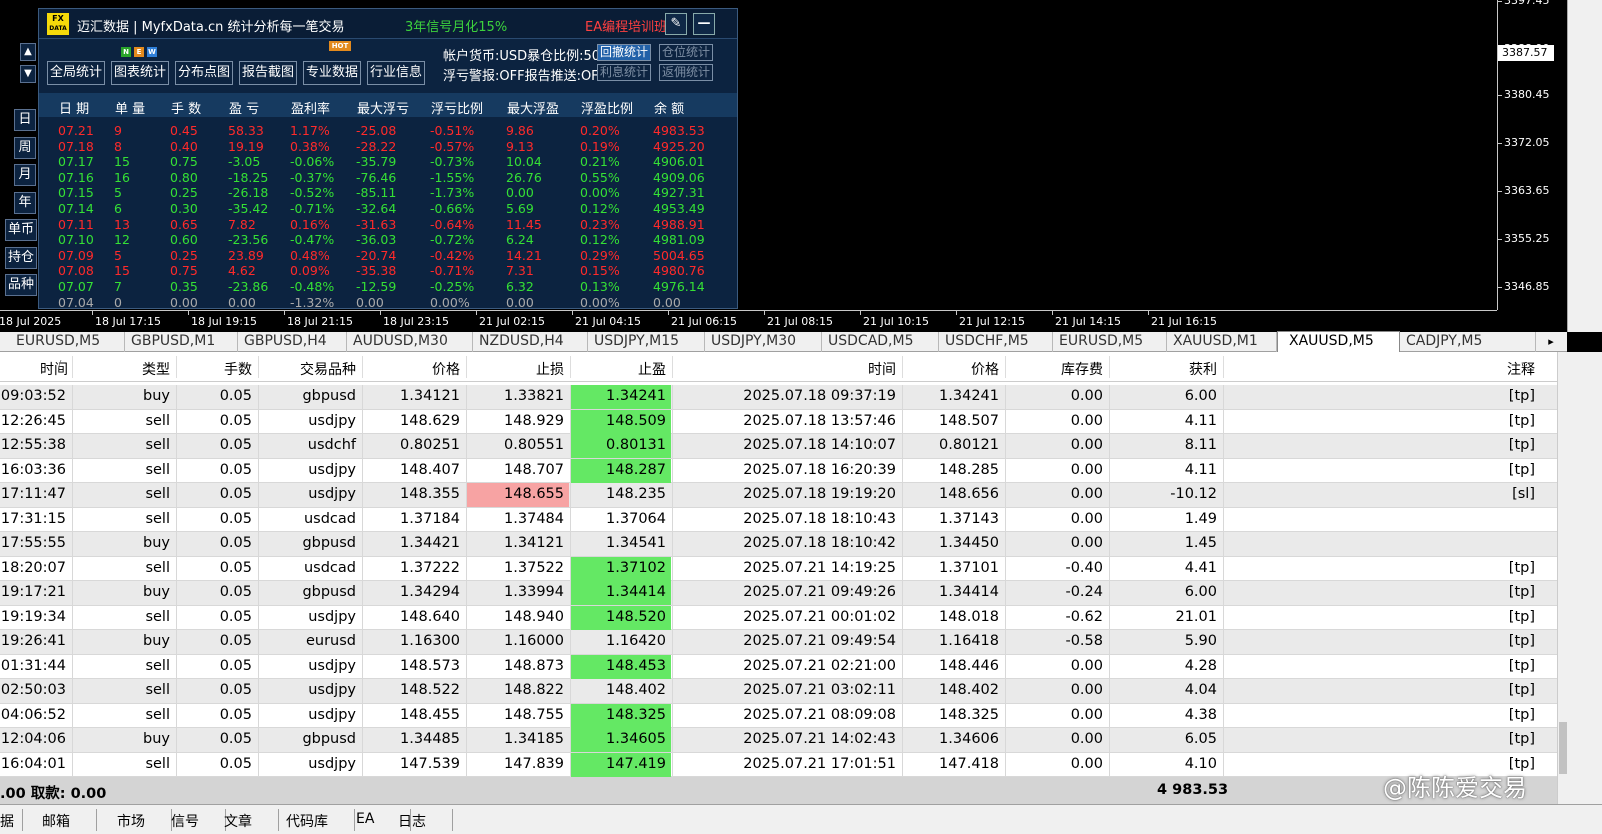 This screenshot has width=1602, height=834. Describe the element at coordinates (332, 73) in the screenshot. I see `pro-data-button: 专业数据` at that location.